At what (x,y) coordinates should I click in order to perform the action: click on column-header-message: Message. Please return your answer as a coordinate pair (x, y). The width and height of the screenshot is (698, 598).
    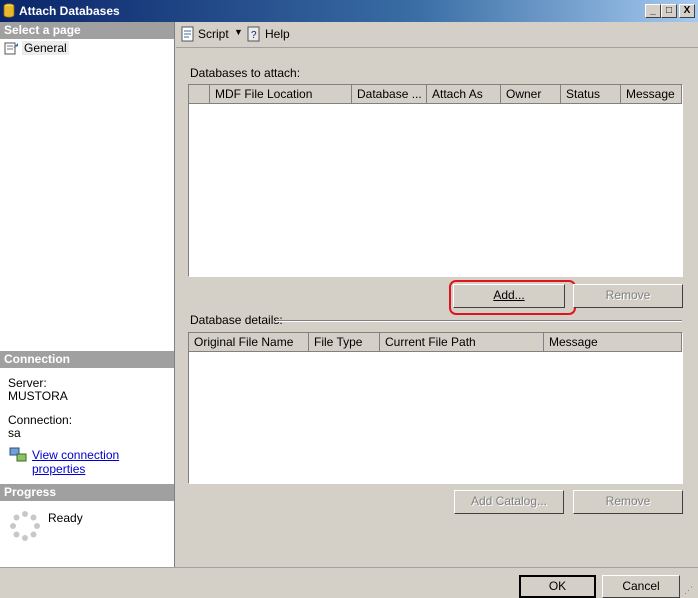
    Looking at the image, I should click on (651, 94).